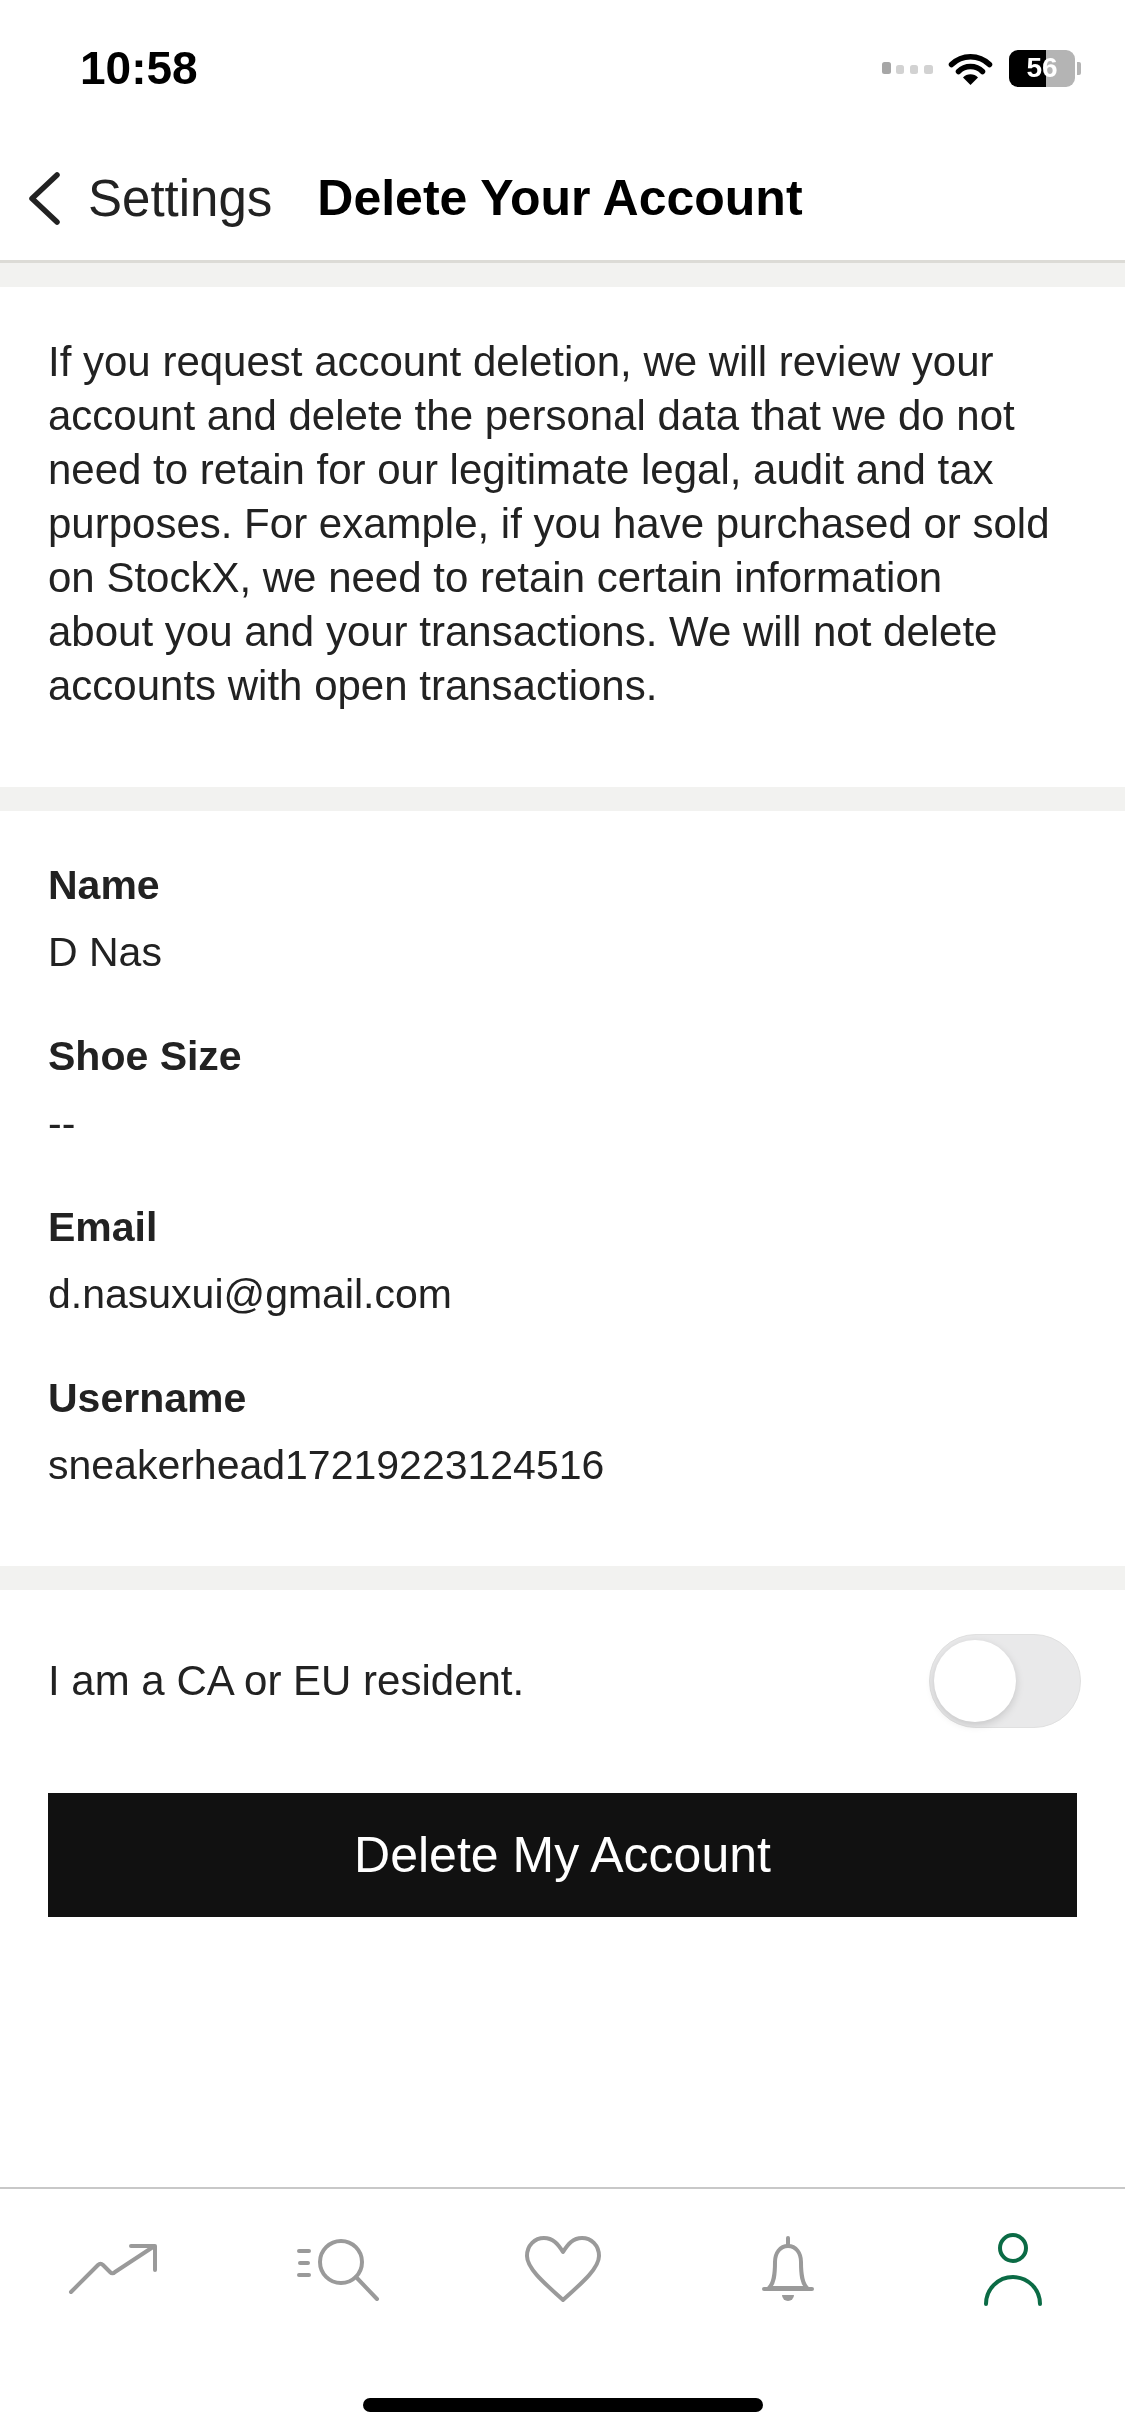 Image resolution: width=1125 pixels, height=2436 pixels. I want to click on field-value: d.nasuxui@gmail.com, so click(250, 1294).